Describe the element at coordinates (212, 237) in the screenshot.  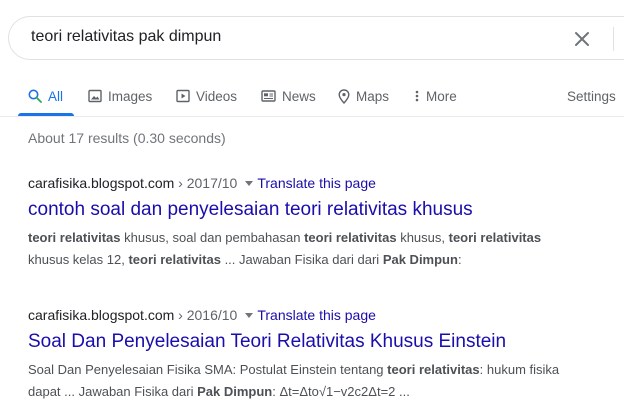
I see `snippet-text: khusus, soal dan pembahasan` at that location.